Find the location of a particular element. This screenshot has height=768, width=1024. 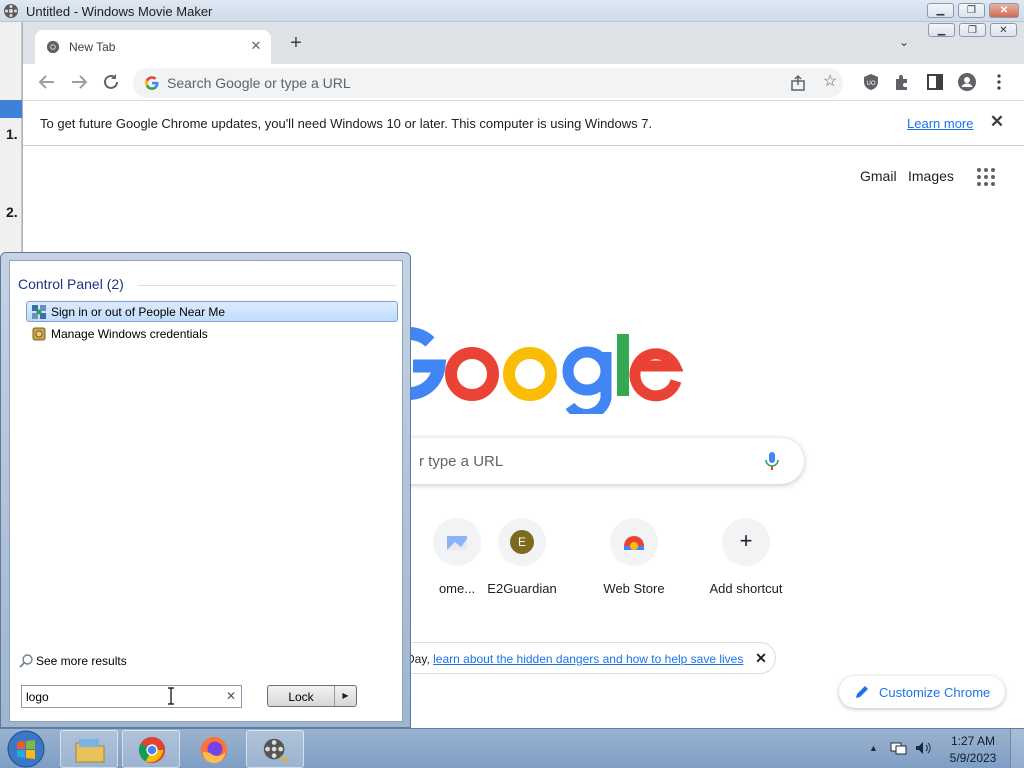

control-panel-group-header: Control Panel (2) is located at coordinates (71, 284).